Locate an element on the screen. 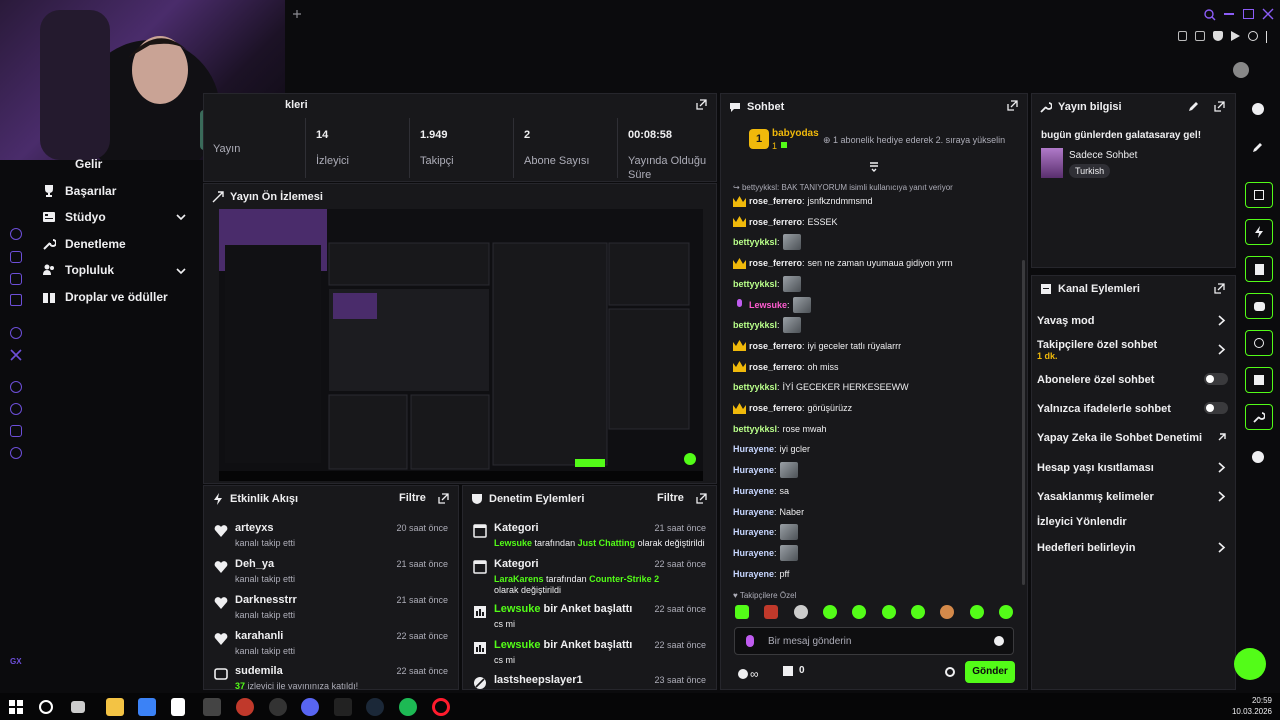  nav-item-denetleme: Denetleme is located at coordinates (84, 244).